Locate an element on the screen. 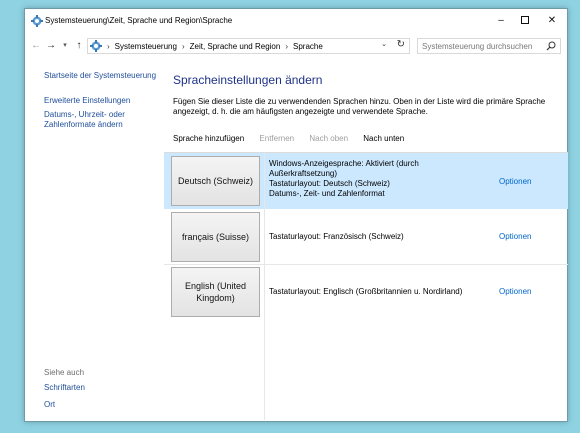 The height and width of the screenshot is (433, 580). move-up-button: Nach oben is located at coordinates (328, 138).